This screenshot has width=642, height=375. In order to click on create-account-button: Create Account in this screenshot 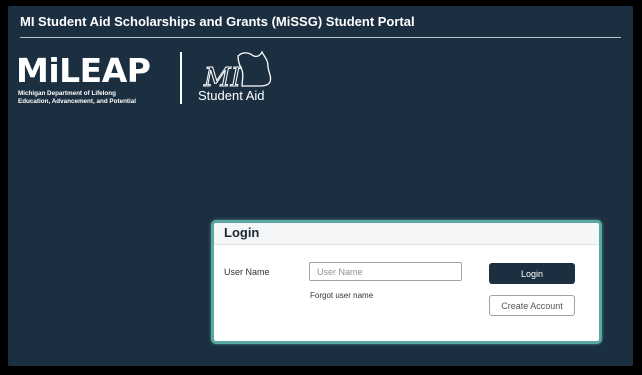, I will do `click(532, 305)`.